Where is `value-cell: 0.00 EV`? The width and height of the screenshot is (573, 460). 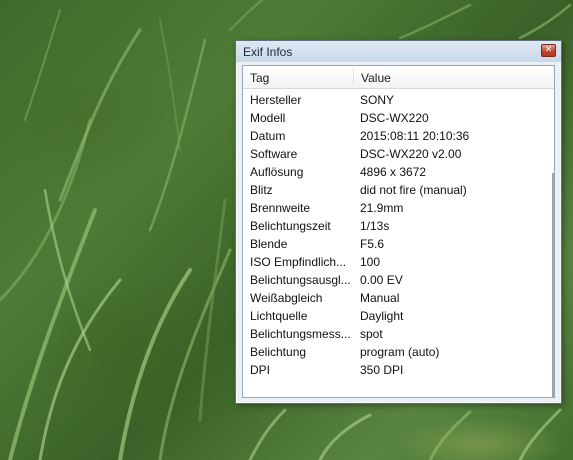 value-cell: 0.00 EV is located at coordinates (381, 280).